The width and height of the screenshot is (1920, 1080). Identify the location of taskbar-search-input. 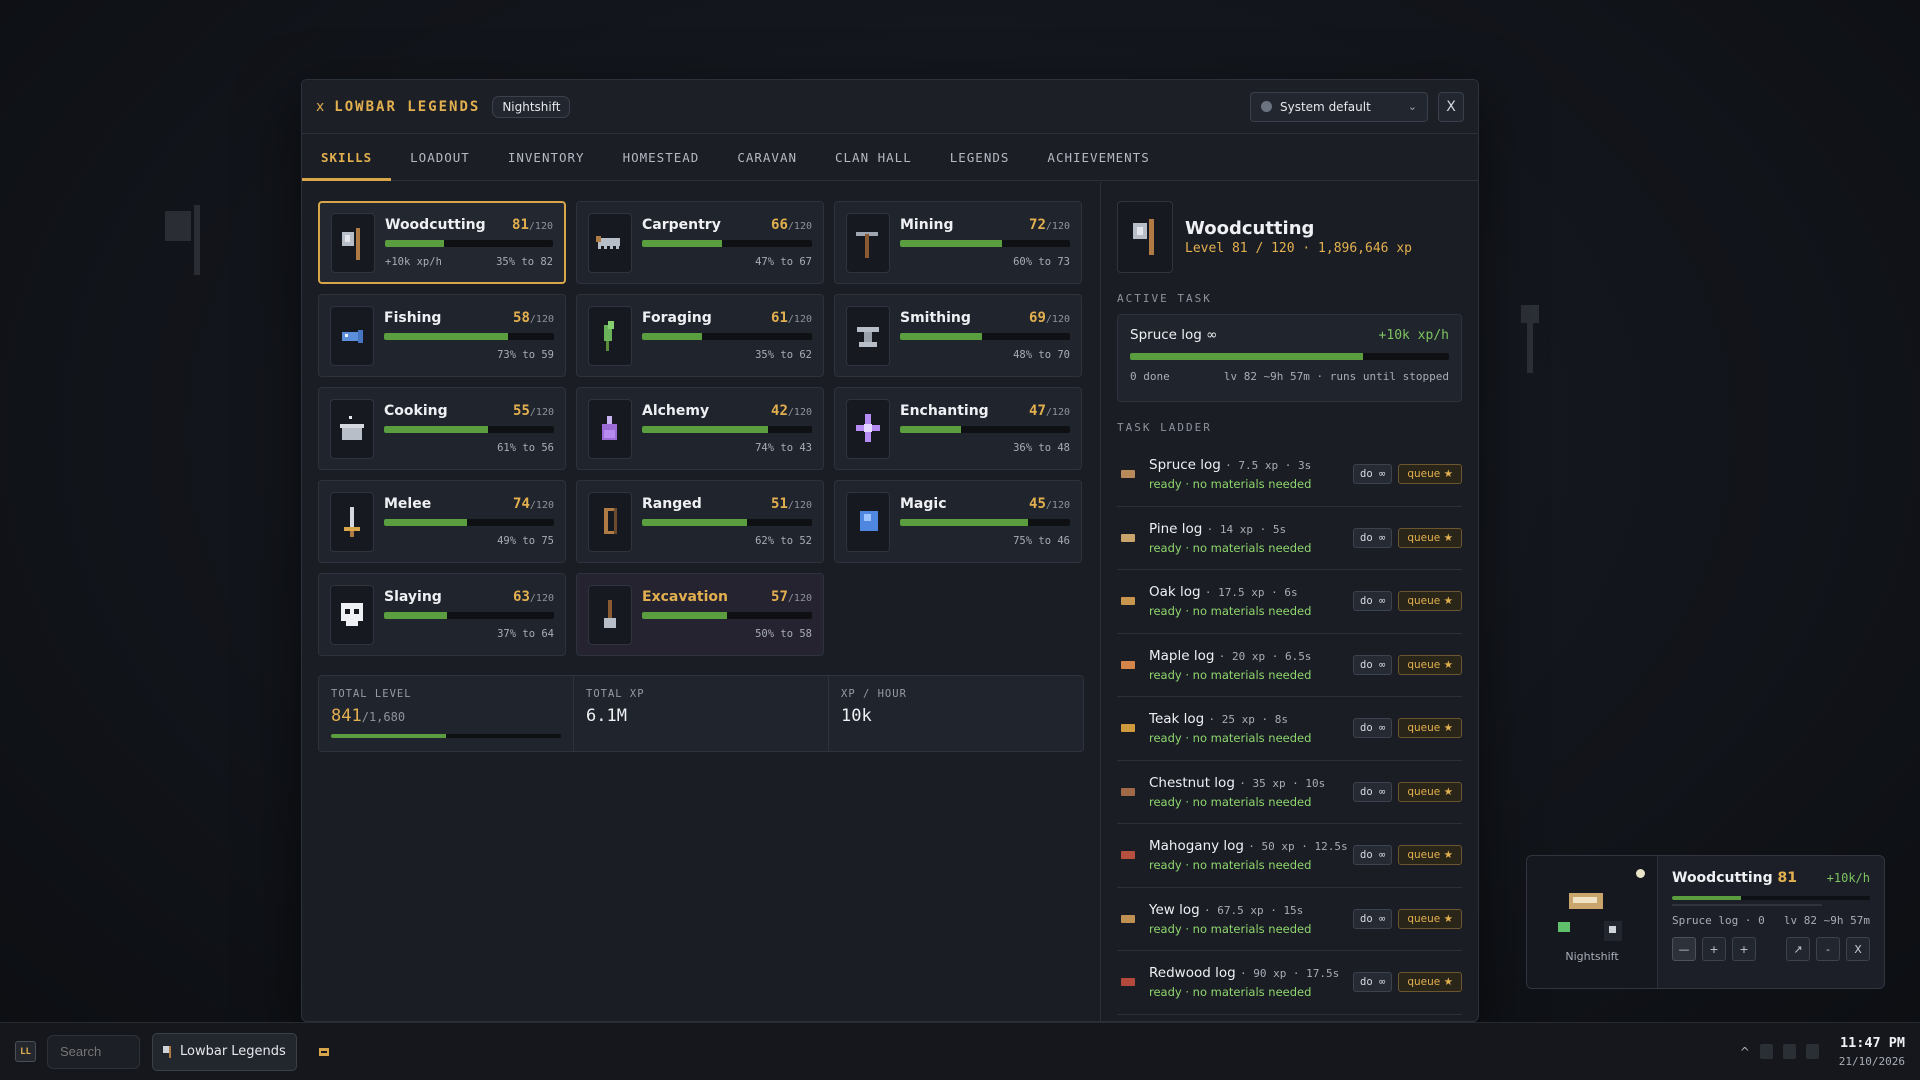
(93, 1051).